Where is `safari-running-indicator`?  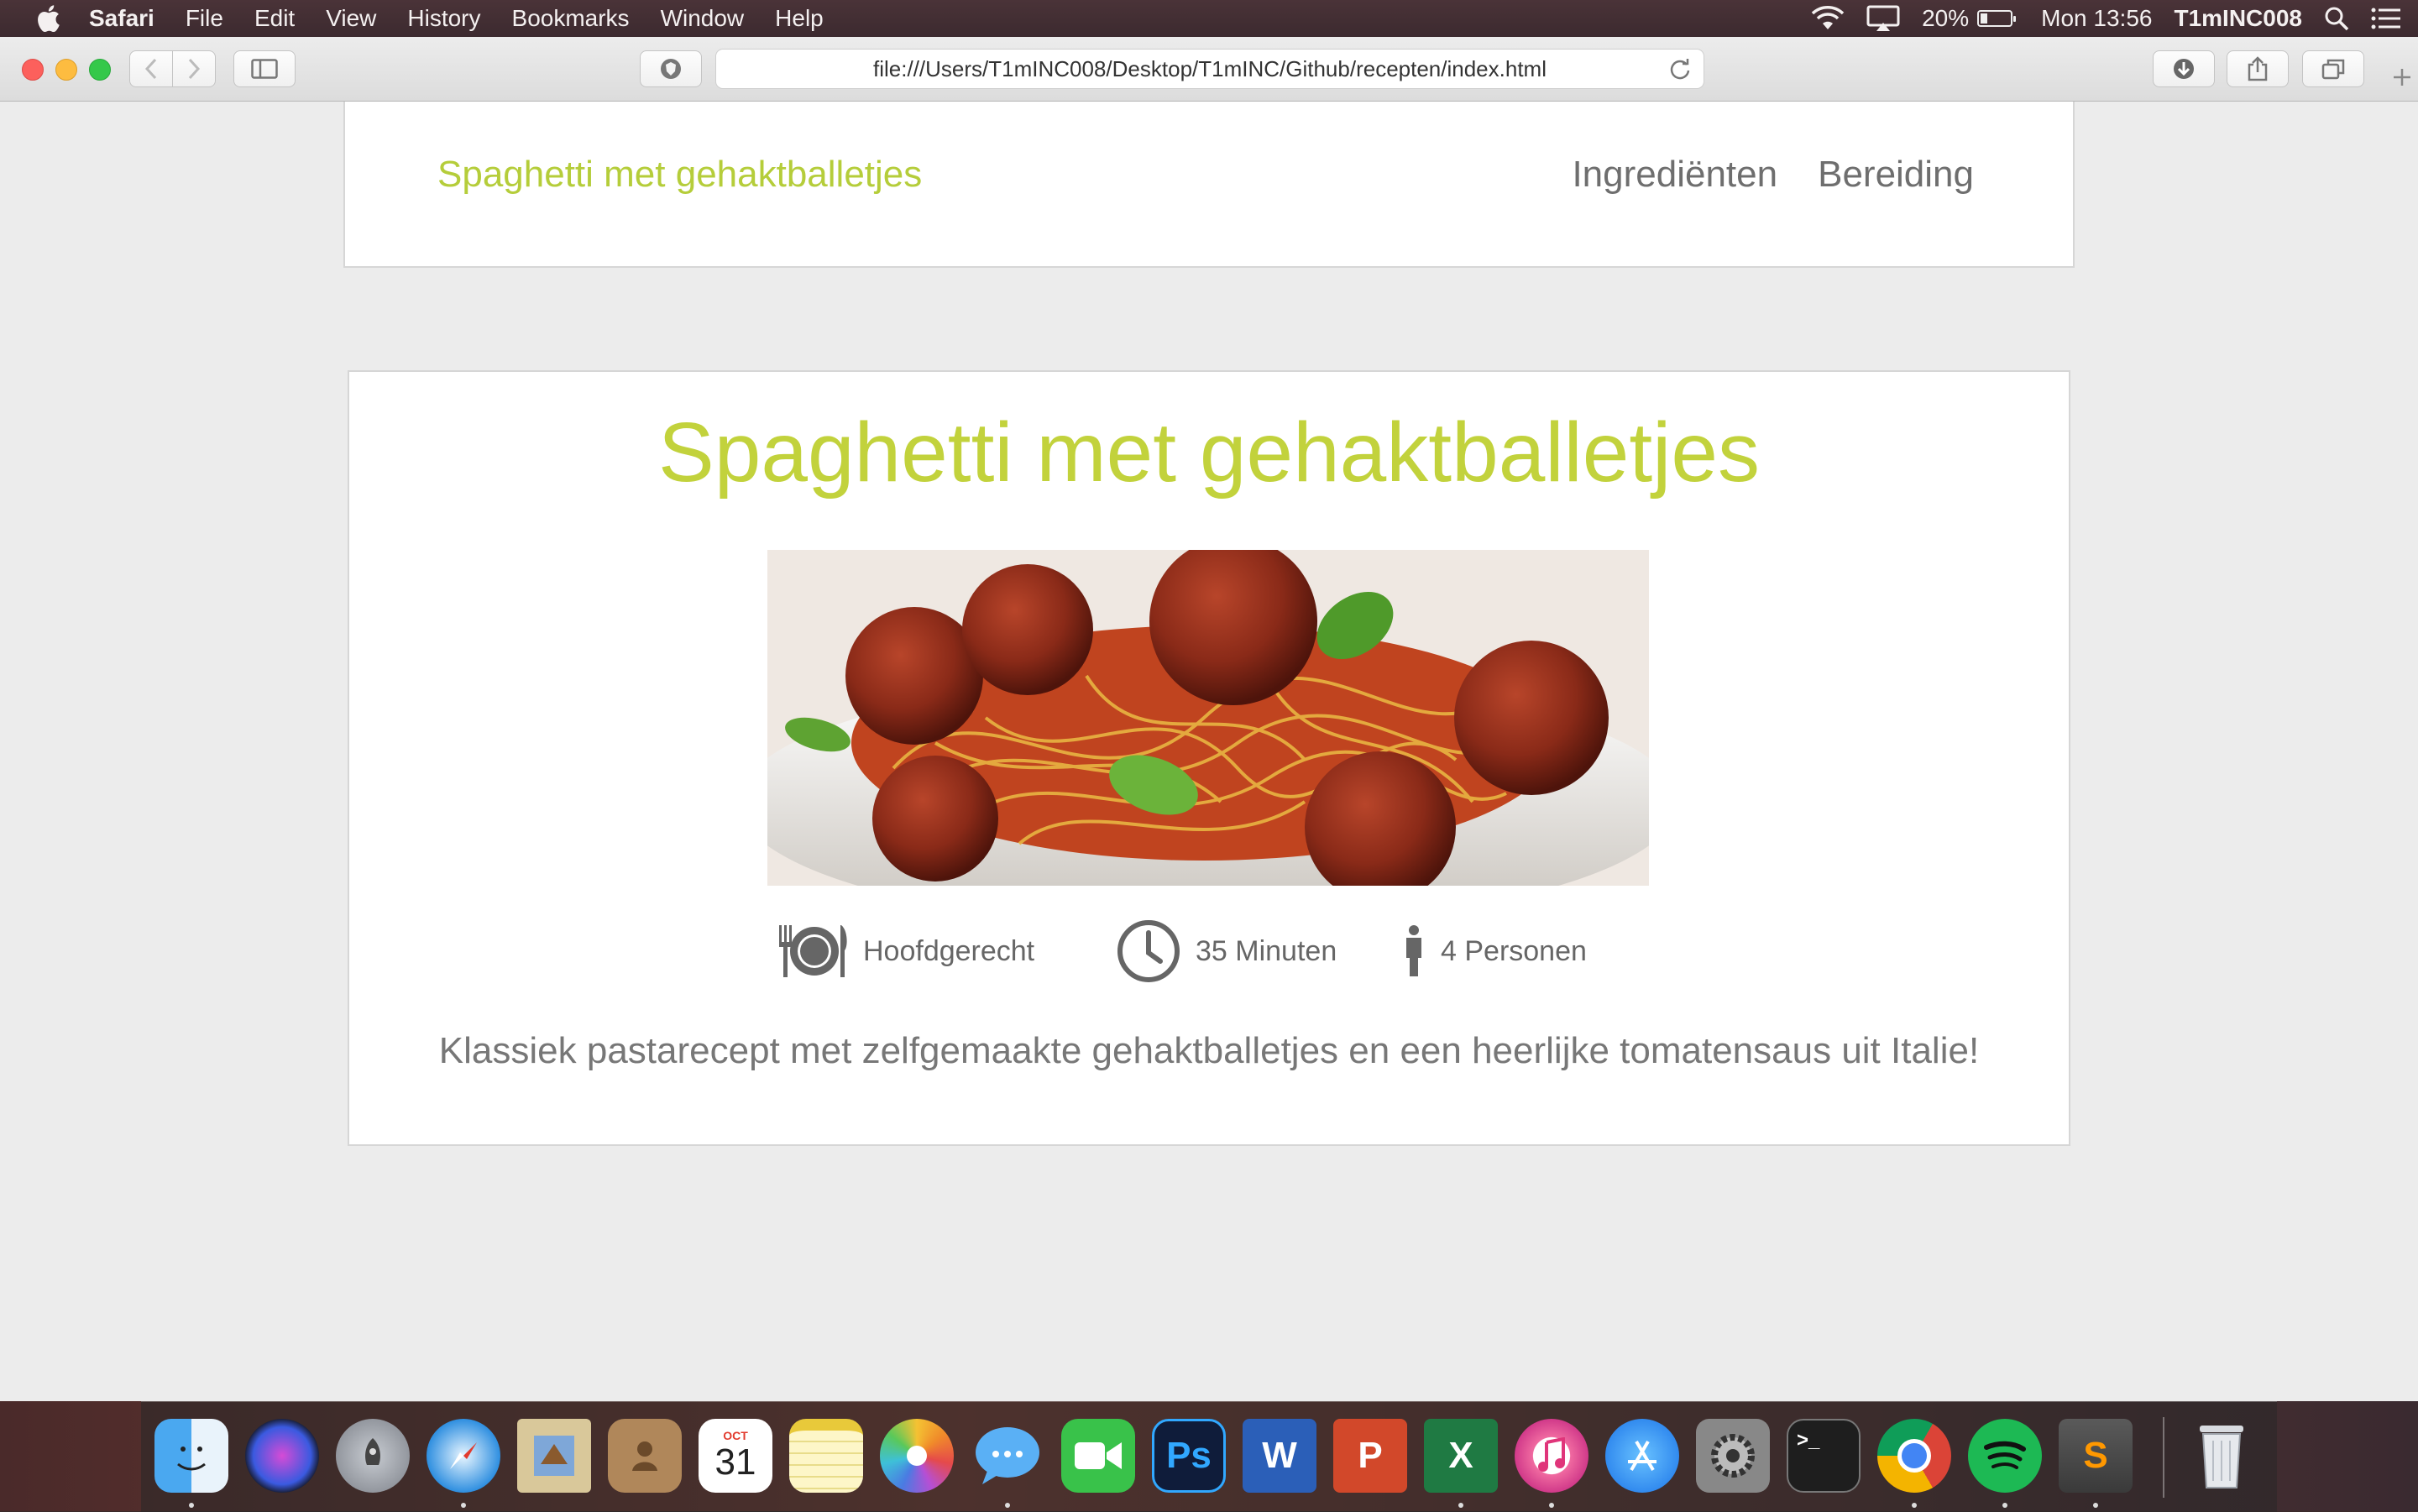 safari-running-indicator is located at coordinates (463, 1505).